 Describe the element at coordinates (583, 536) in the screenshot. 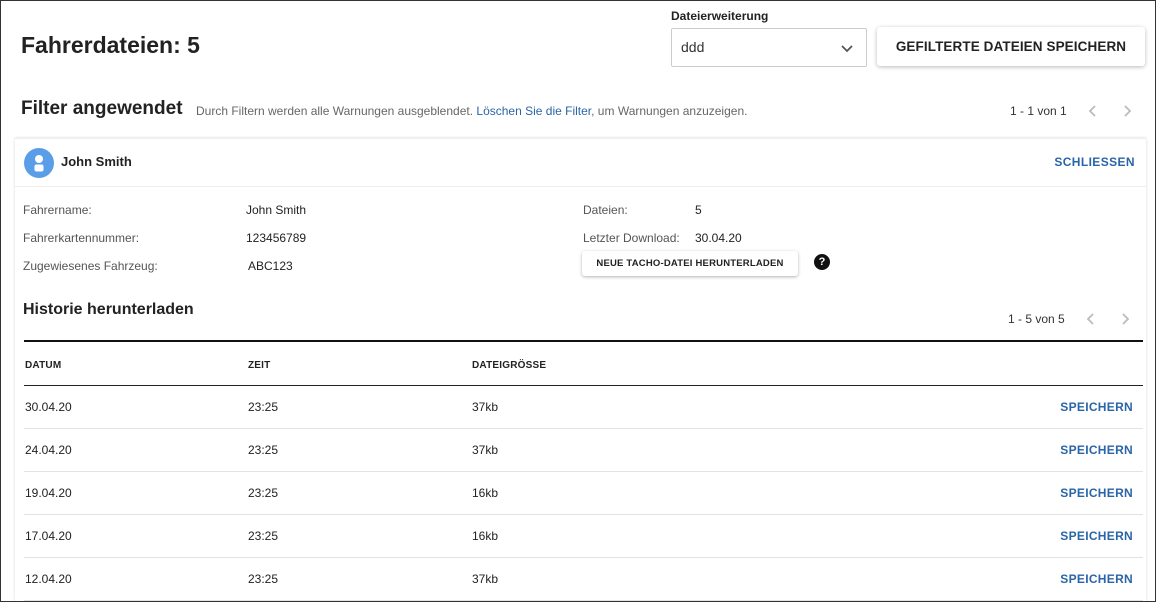

I see `table-row: 17.04.20 23:25 16kb SPEICHERN` at that location.